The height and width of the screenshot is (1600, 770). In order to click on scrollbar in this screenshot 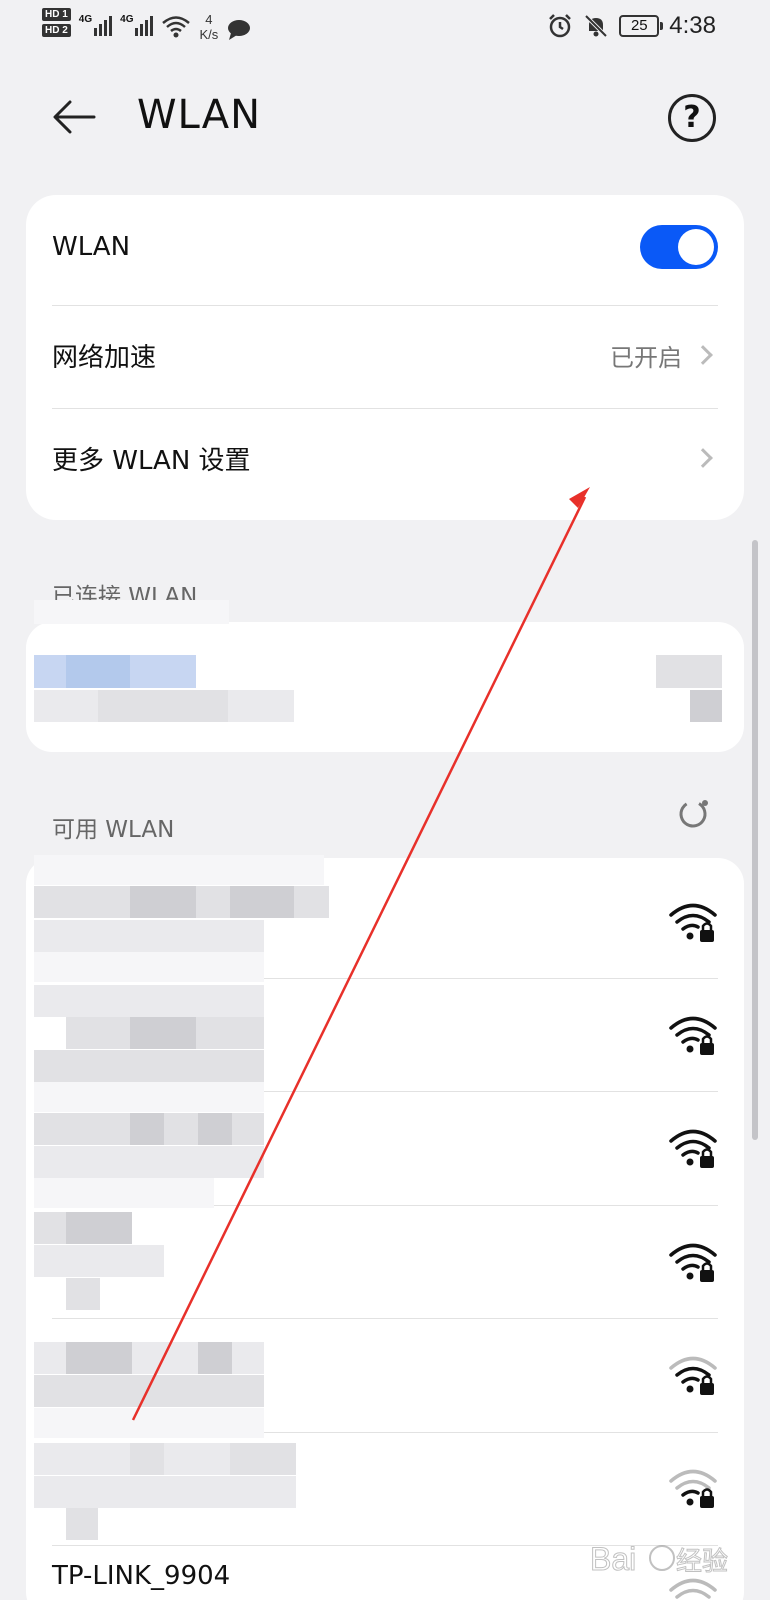, I will do `click(755, 840)`.